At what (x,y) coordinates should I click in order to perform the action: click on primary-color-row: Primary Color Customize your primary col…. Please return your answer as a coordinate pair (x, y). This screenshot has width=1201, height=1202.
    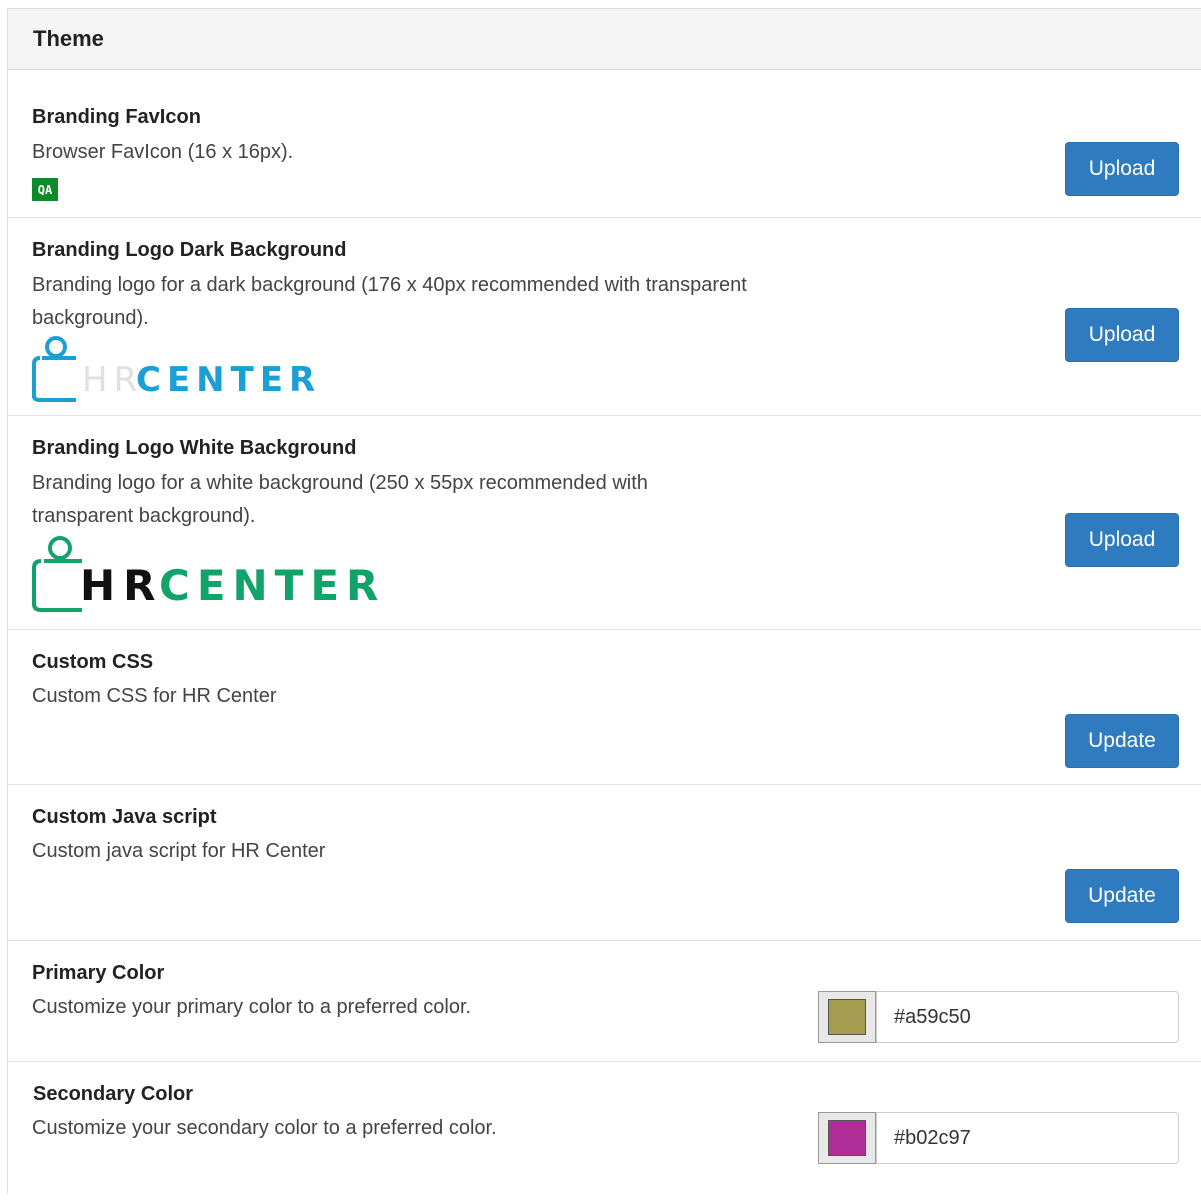
    Looking at the image, I should click on (604, 1001).